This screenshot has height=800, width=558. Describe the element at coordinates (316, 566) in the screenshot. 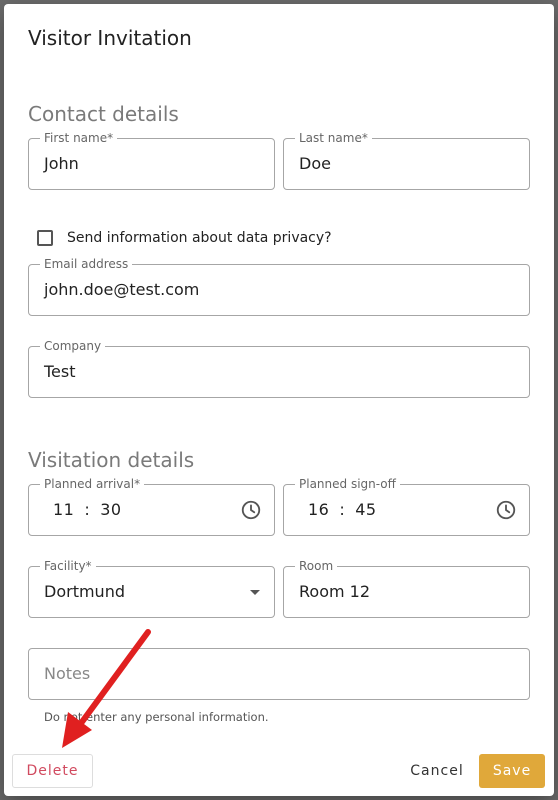

I see `room-label: Room` at that location.